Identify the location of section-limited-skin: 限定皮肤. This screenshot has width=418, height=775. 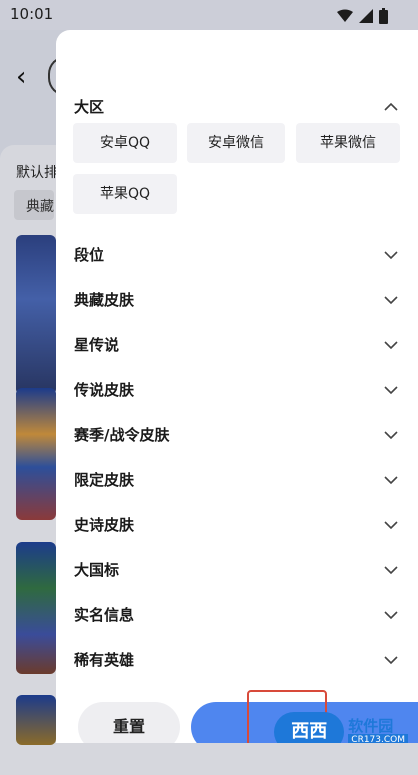
(239, 480).